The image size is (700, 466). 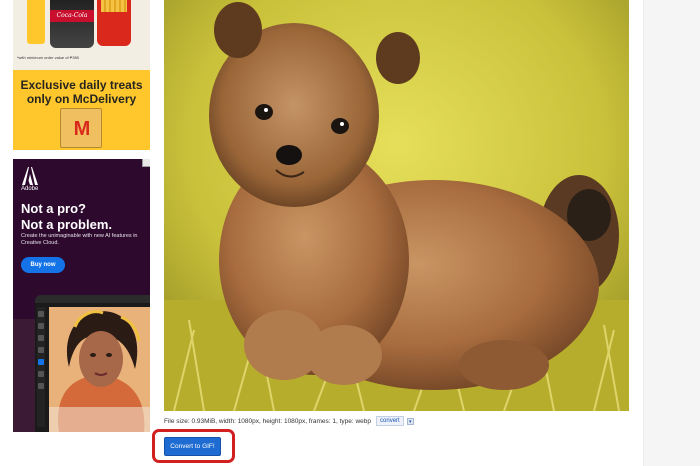 I want to click on move-tool-icon, so click(x=41, y=338).